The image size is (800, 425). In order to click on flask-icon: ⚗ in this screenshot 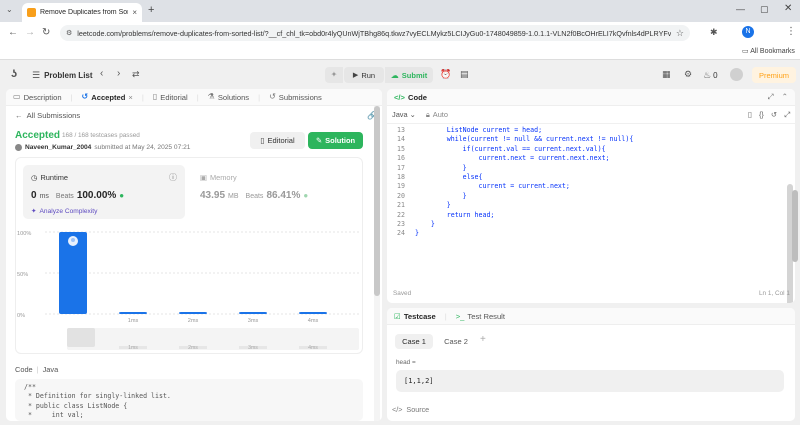, I will do `click(211, 96)`.